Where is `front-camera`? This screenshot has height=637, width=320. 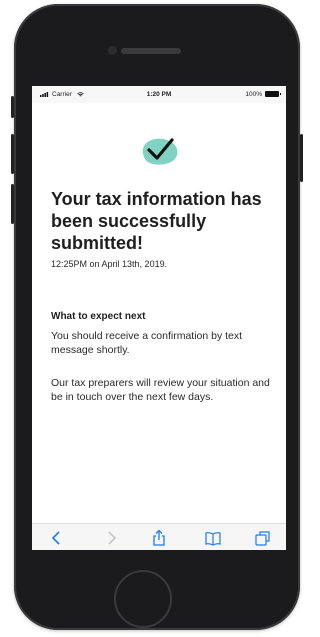
front-camera is located at coordinates (112, 50).